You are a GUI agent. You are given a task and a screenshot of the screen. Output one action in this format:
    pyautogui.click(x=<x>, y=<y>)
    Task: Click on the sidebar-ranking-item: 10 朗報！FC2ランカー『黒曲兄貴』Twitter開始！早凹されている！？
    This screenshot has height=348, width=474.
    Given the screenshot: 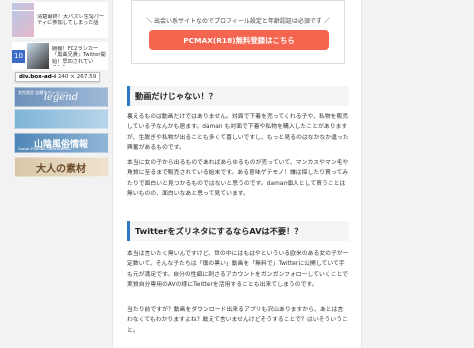 What is the action you would take?
    pyautogui.click(x=60, y=56)
    